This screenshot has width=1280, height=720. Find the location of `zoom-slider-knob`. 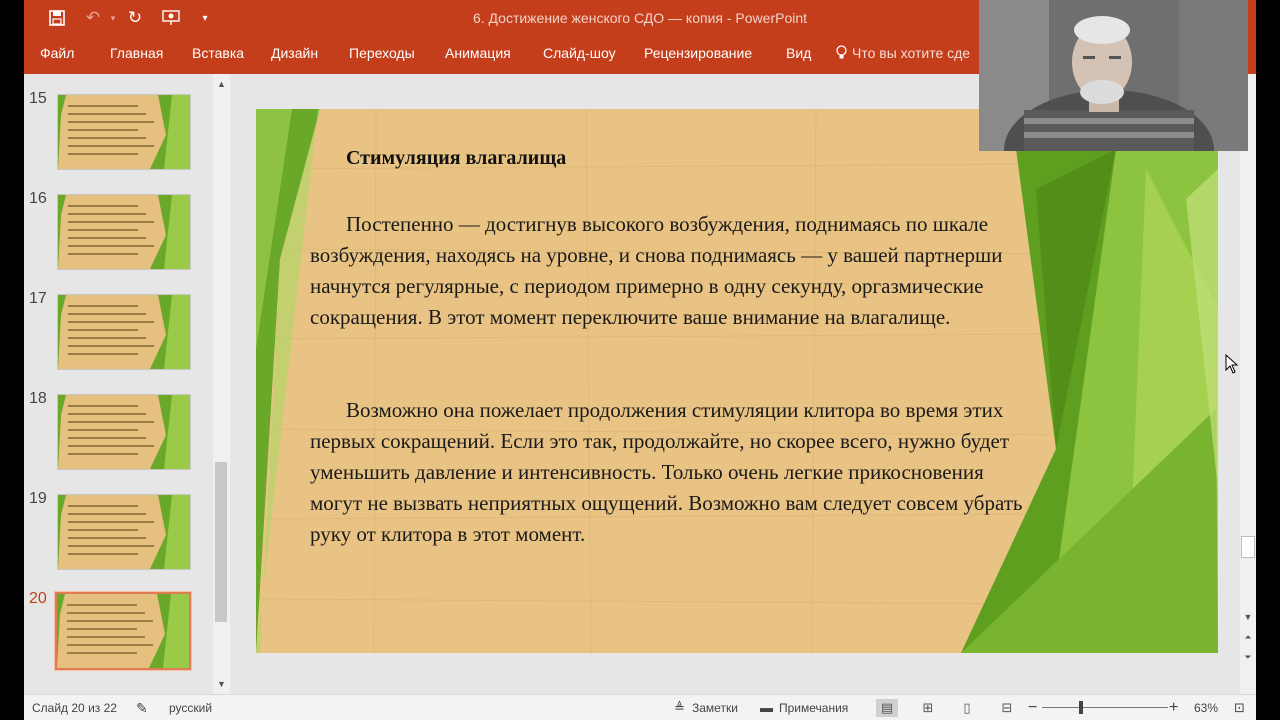

zoom-slider-knob is located at coordinates (1081, 707).